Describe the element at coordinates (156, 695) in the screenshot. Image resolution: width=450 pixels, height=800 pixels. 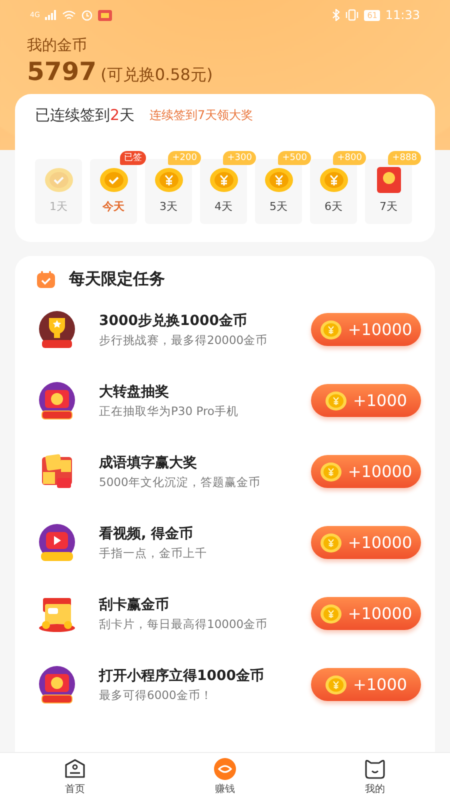
I see `task-description: 最多可得6000金币！` at that location.